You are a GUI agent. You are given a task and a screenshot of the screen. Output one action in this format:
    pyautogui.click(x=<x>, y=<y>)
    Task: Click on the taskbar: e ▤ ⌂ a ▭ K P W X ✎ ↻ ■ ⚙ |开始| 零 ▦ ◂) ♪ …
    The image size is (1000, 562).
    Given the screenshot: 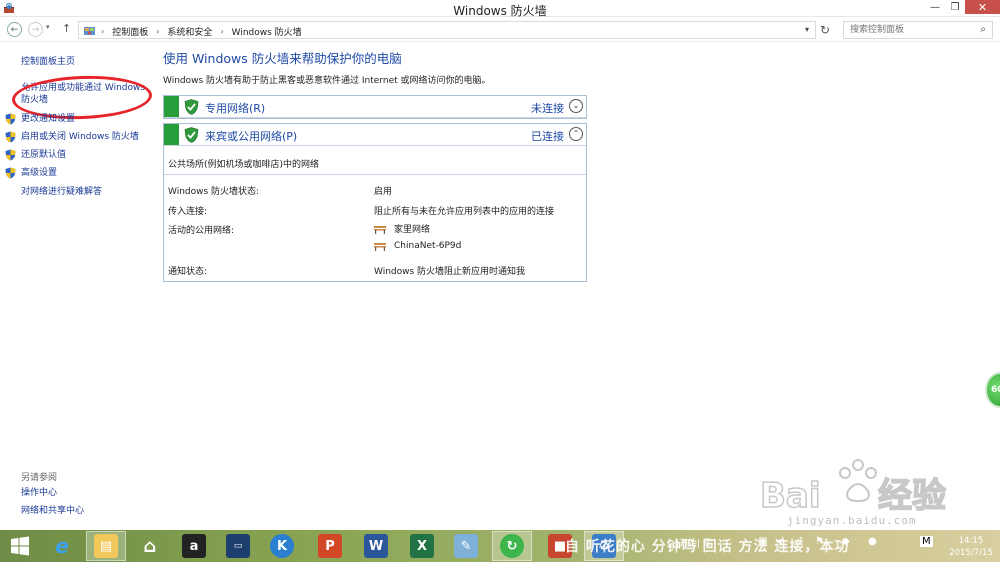 What is the action you would take?
    pyautogui.click(x=500, y=546)
    